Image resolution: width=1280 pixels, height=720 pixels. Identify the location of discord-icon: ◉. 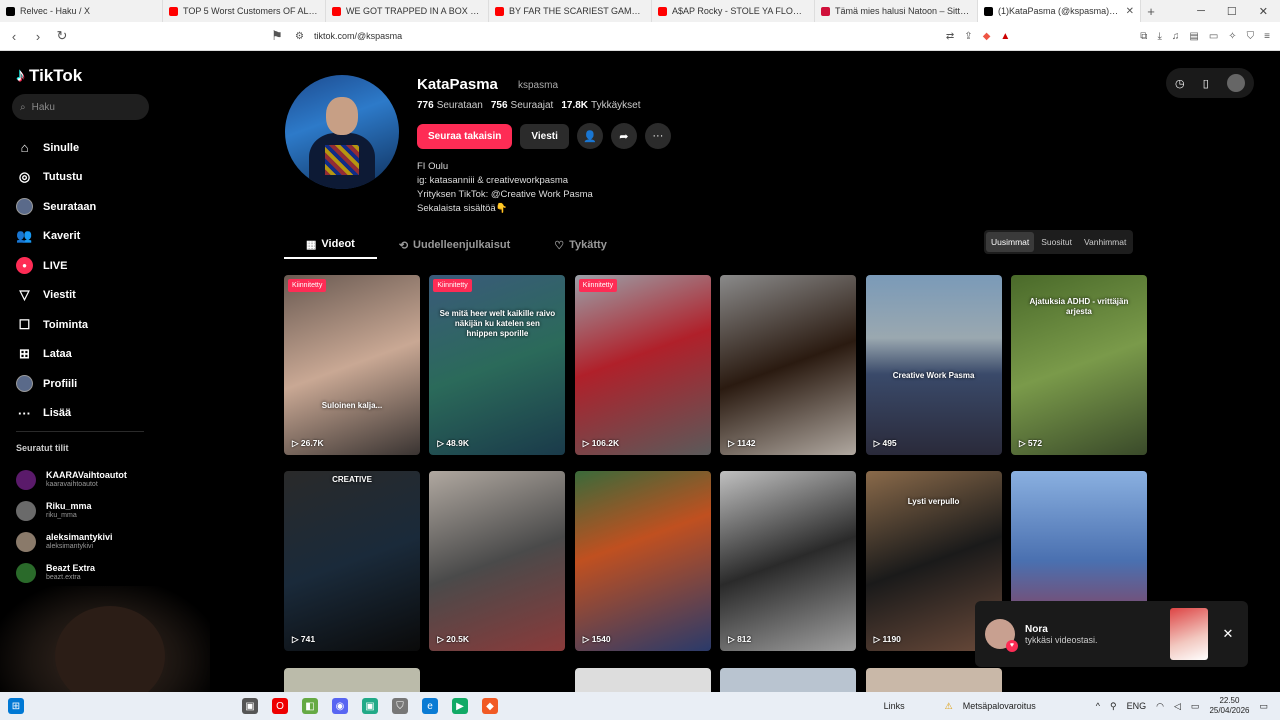
(340, 706).